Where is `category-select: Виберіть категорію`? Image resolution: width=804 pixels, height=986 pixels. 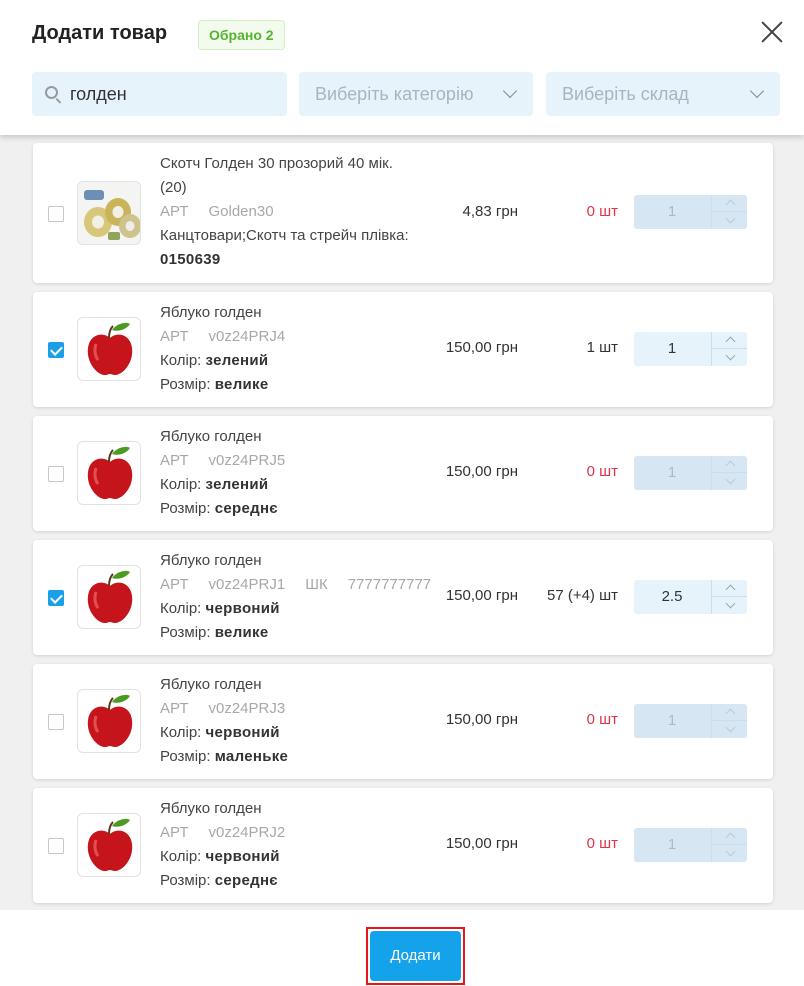 category-select: Виберіть категорію is located at coordinates (416, 94).